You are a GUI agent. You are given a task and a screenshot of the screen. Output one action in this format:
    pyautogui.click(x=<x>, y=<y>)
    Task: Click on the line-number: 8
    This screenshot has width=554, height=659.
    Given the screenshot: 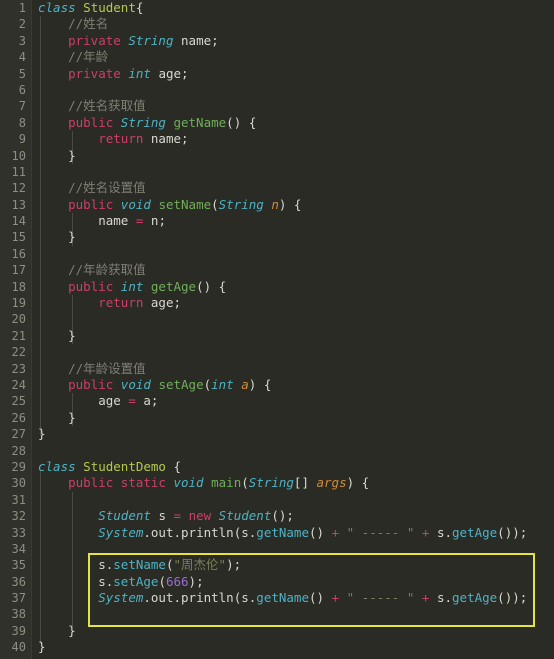 What is the action you would take?
    pyautogui.click(x=15, y=123)
    